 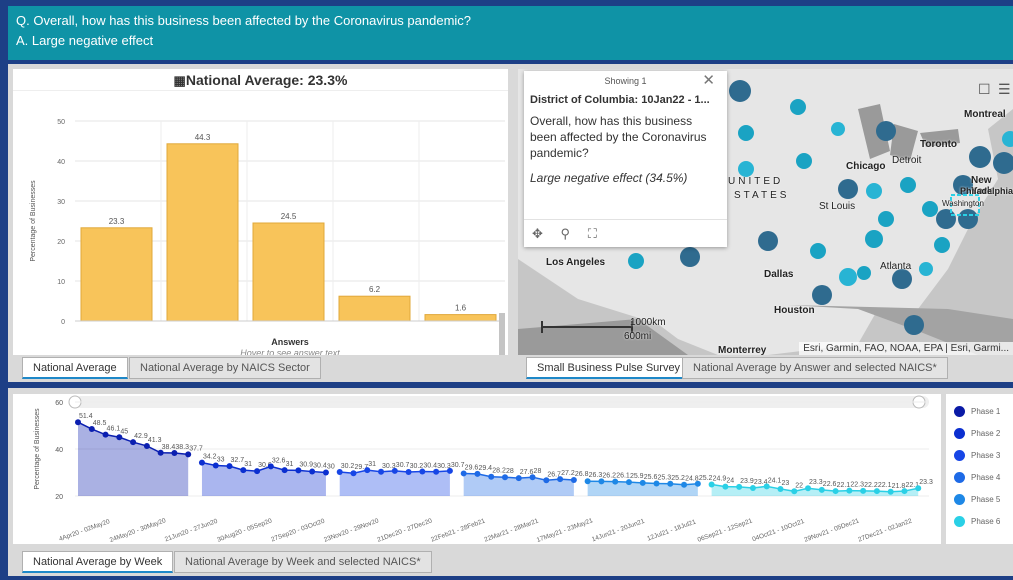 What do you see at coordinates (298, 531) in the screenshot?
I see `x-tick-label: 27Sep20 - 03Oct20` at bounding box center [298, 531].